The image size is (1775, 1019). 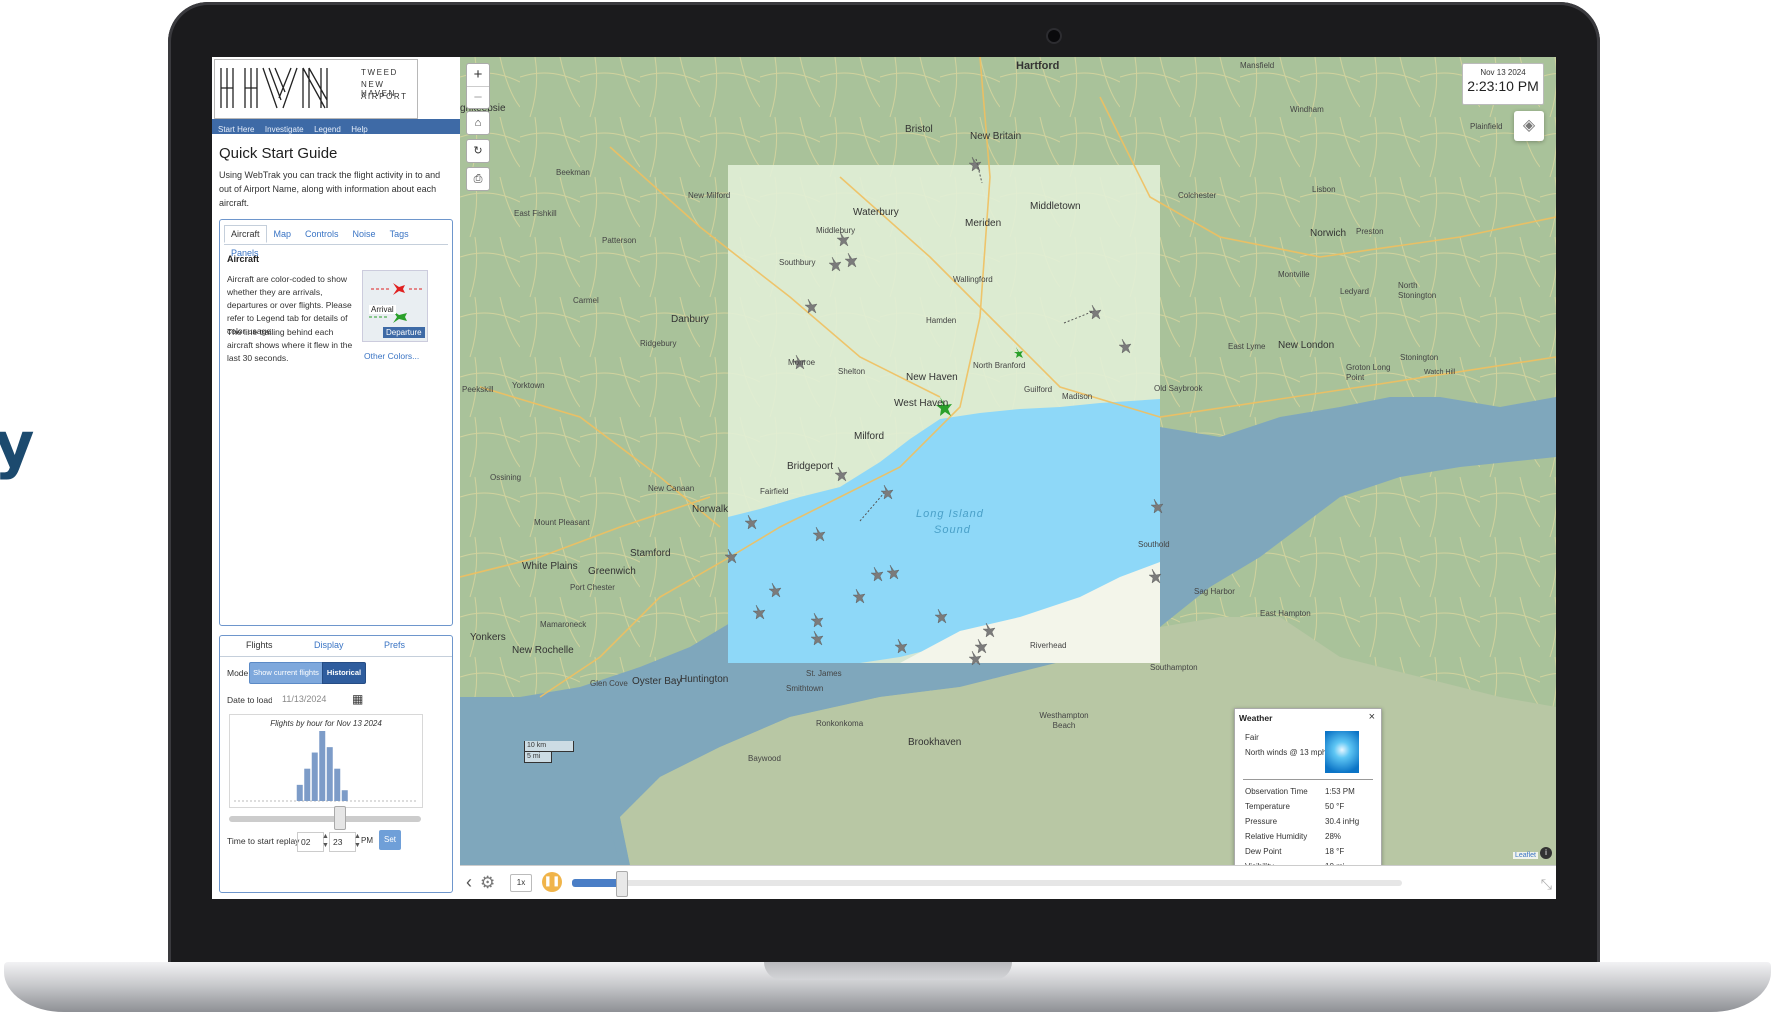 I want to click on tab-noise: Noise, so click(x=364, y=234).